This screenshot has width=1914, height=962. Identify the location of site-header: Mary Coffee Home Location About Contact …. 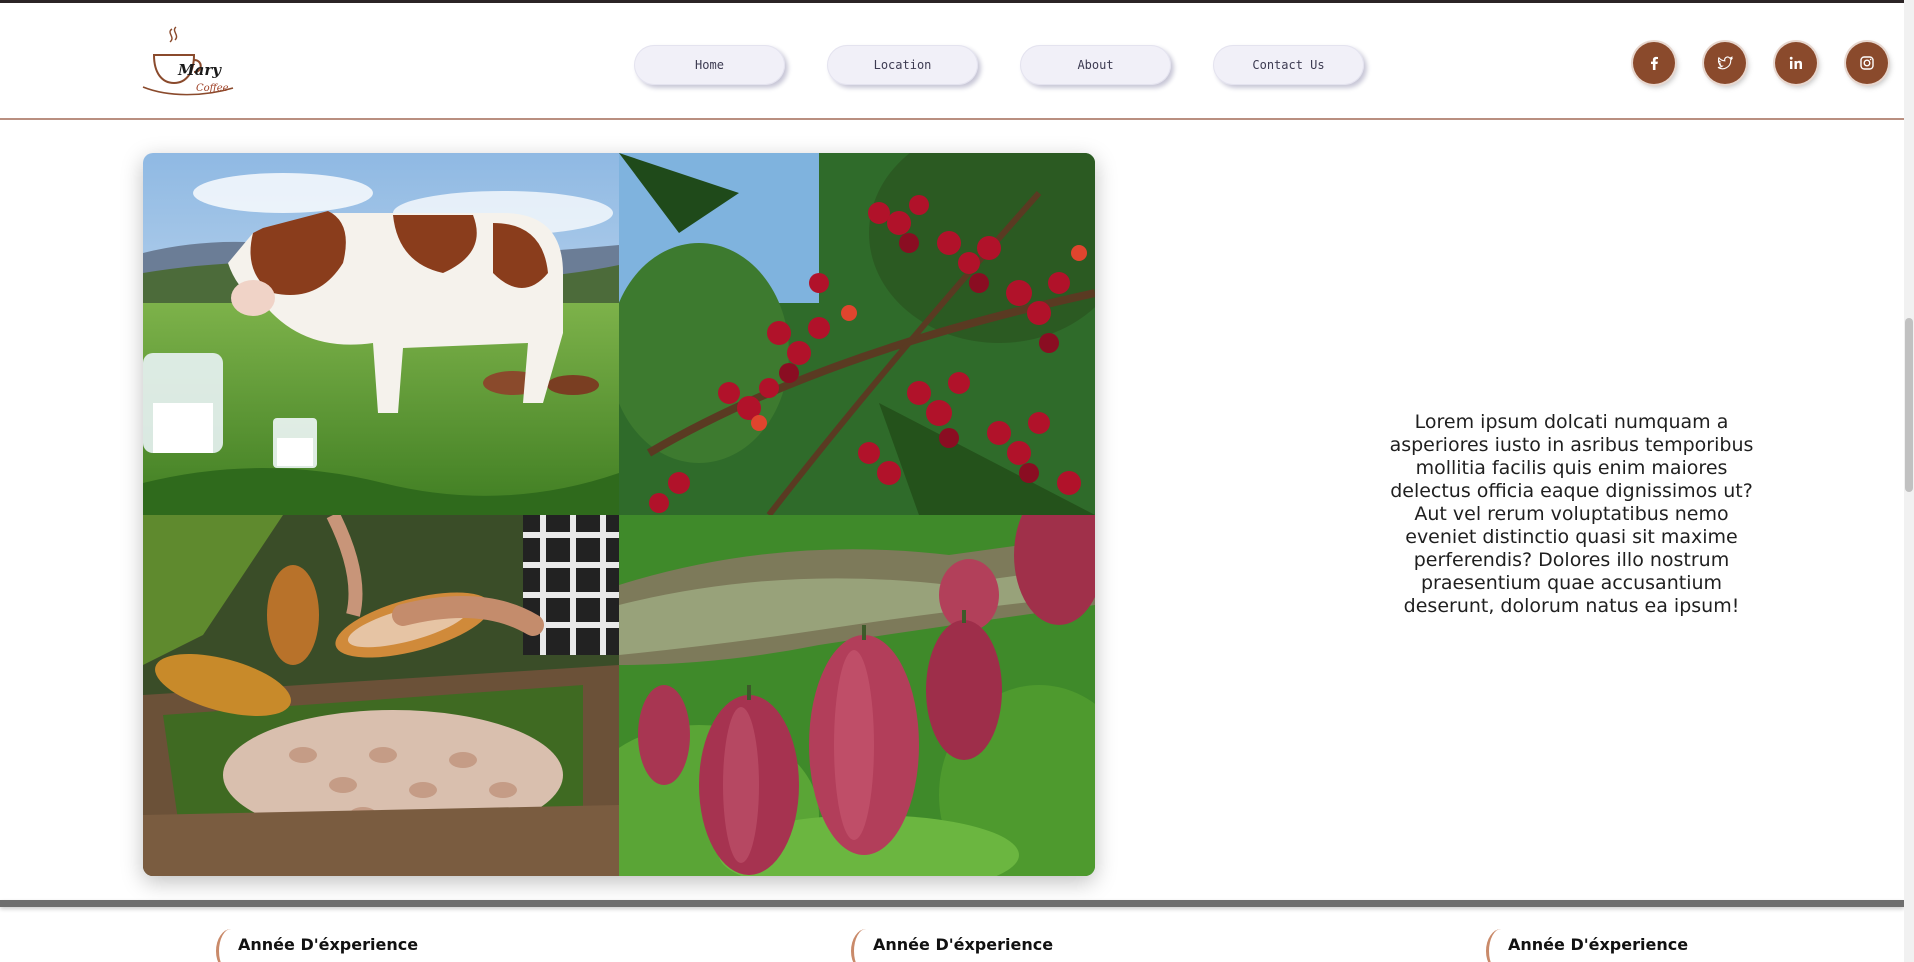
(952, 61).